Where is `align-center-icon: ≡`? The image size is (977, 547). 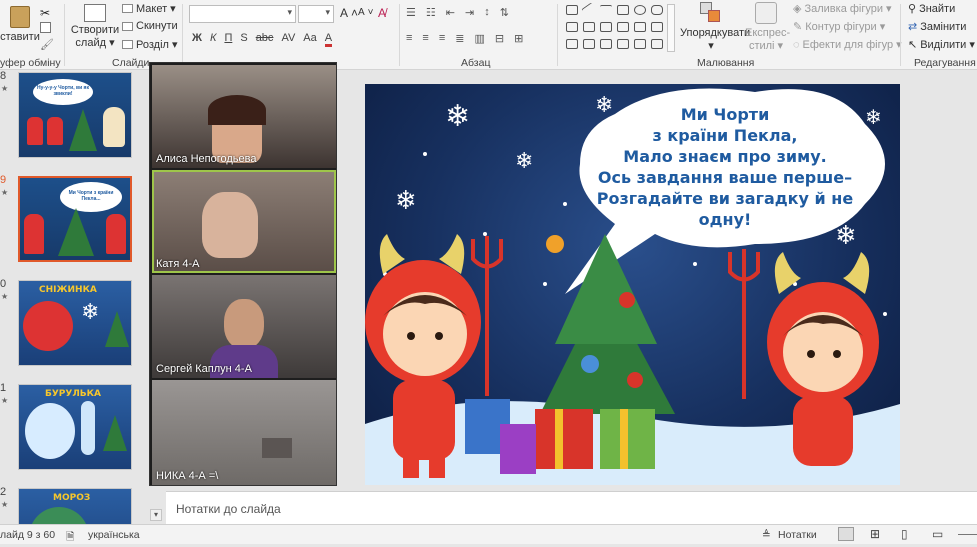
align-center-icon: ≡ is located at coordinates (425, 38).